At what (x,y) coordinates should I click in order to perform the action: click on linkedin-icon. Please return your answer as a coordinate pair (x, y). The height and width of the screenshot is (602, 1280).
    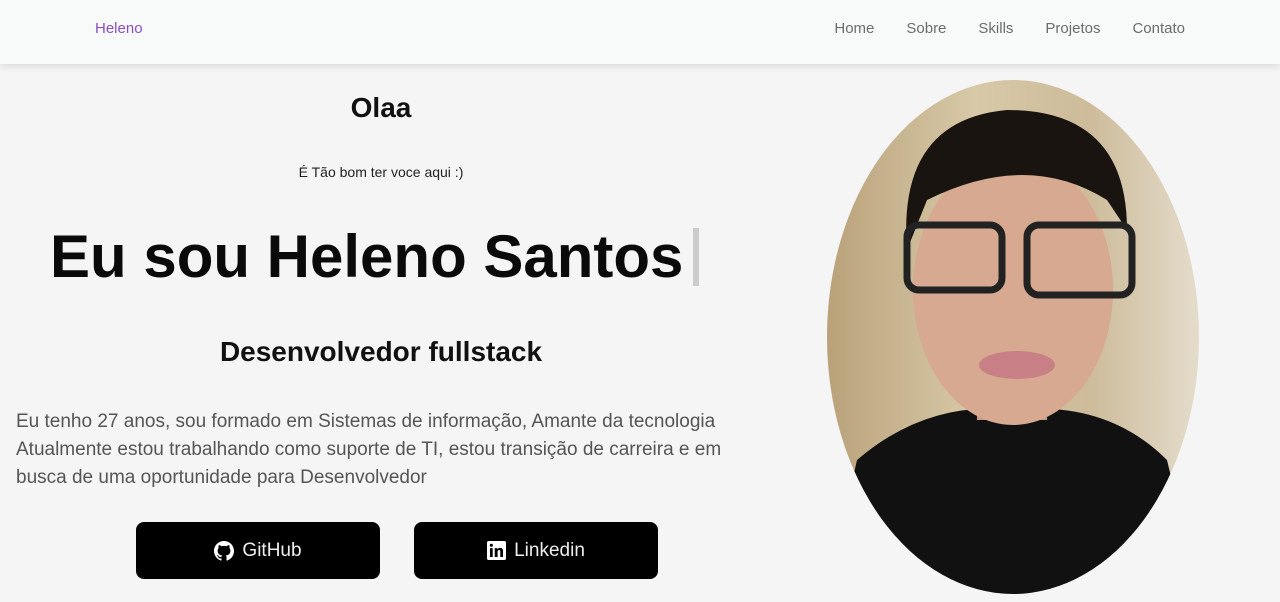
    Looking at the image, I should click on (497, 550).